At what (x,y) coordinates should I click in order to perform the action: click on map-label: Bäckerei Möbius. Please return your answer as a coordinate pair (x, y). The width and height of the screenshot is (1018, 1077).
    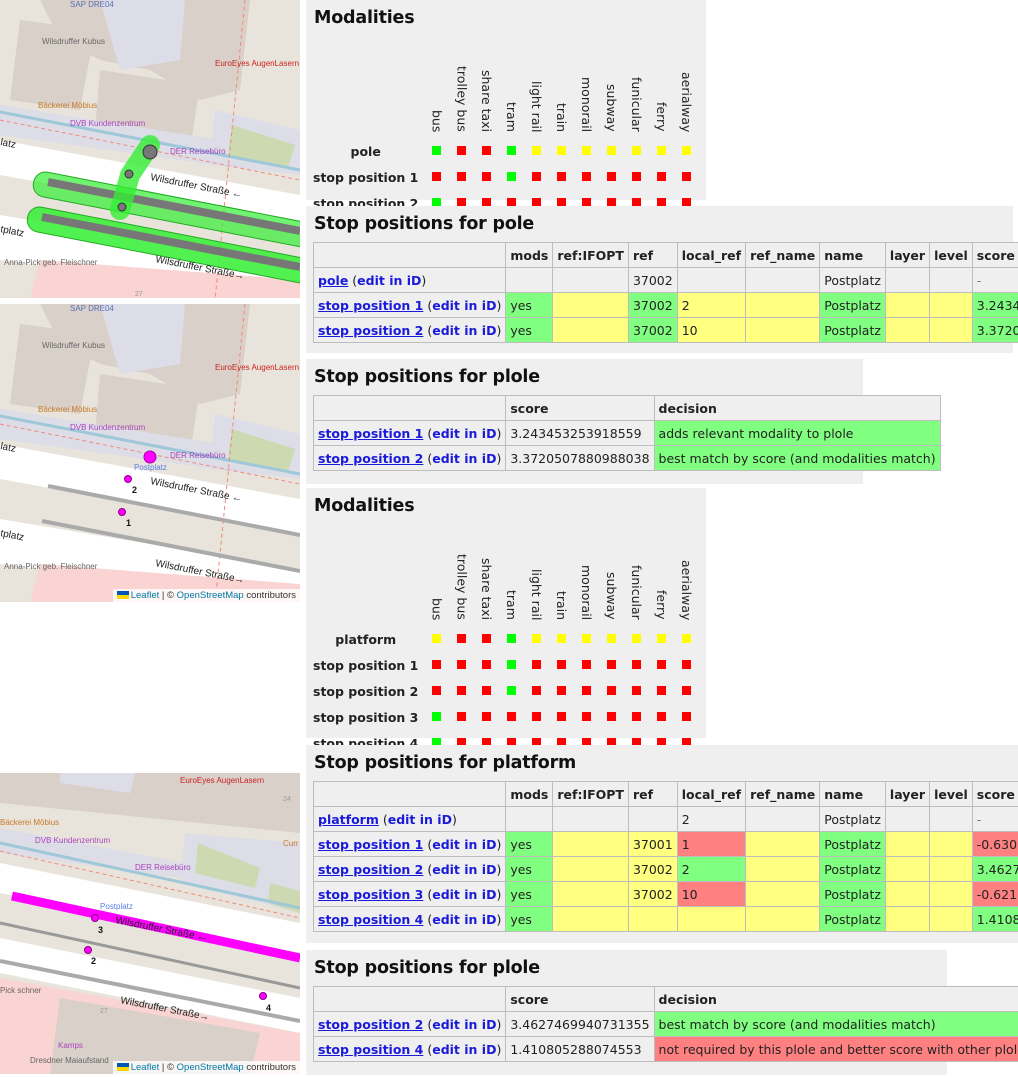
    Looking at the image, I should click on (67, 409).